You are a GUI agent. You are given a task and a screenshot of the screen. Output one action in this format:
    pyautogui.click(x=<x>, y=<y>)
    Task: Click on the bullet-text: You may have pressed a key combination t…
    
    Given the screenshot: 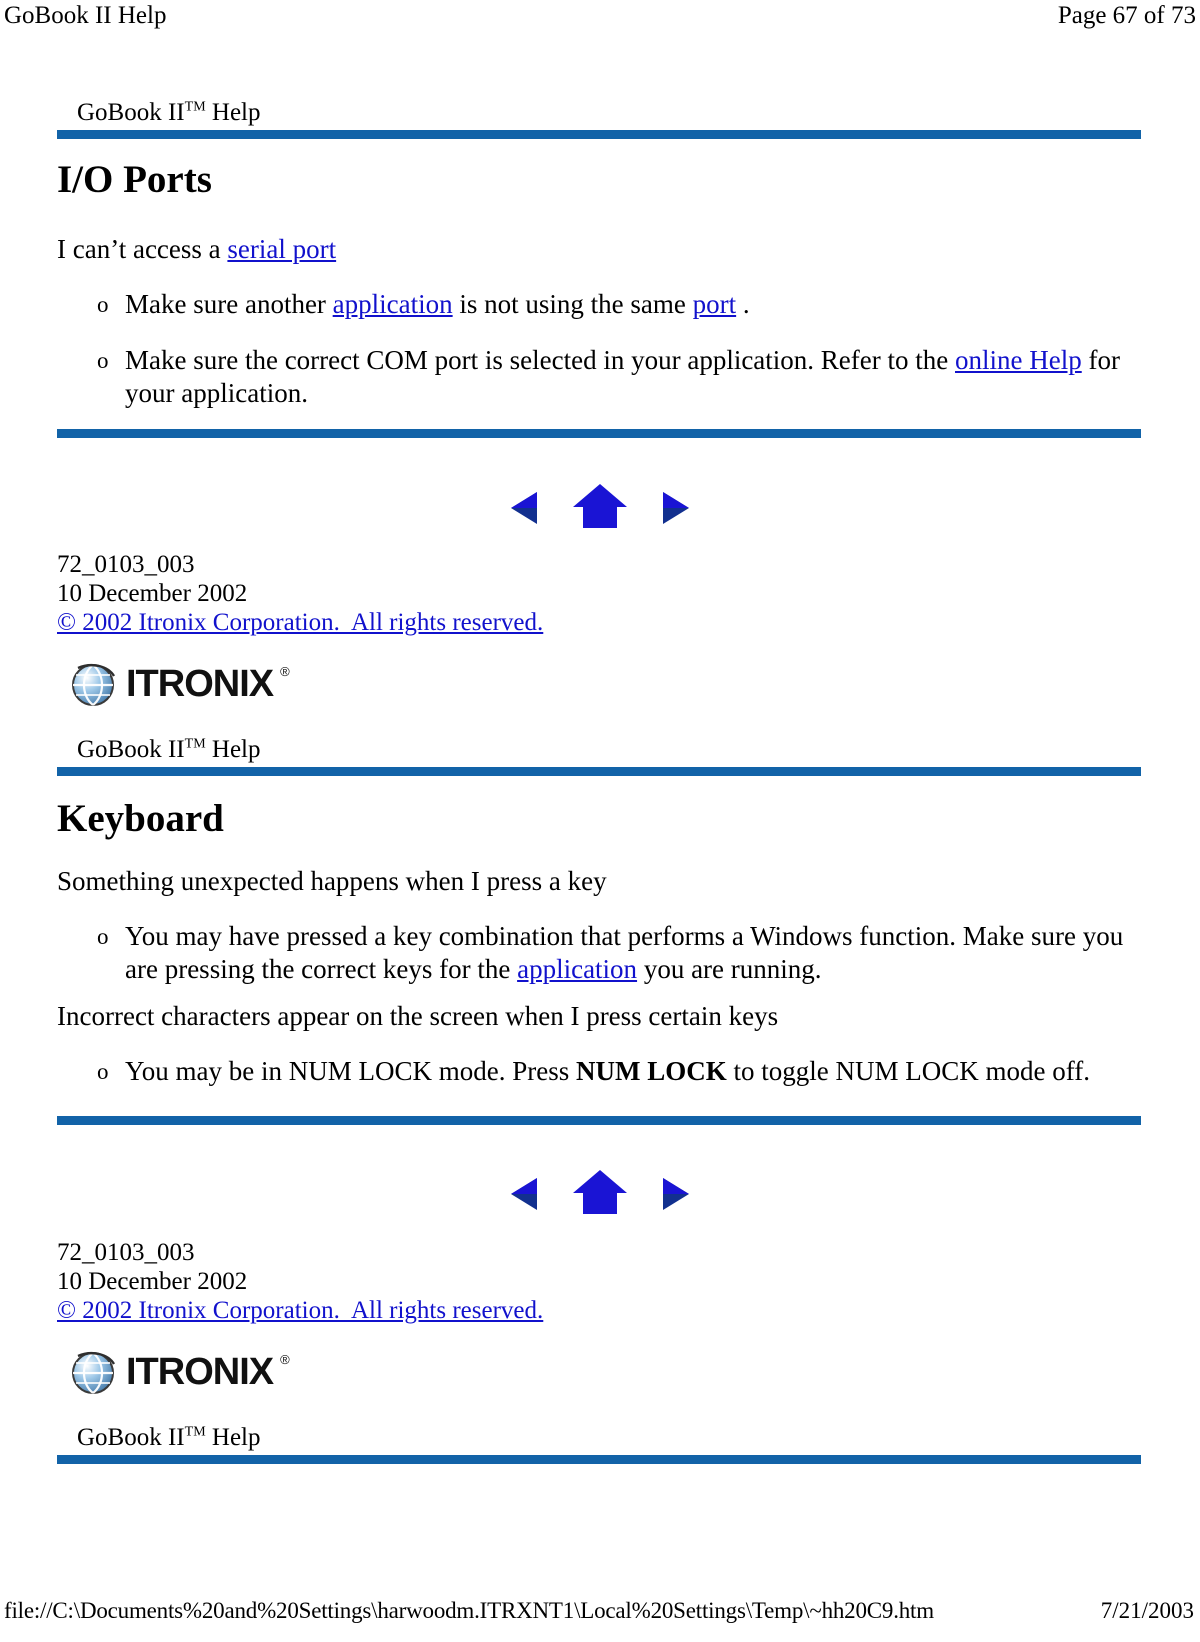 What is the action you would take?
    pyautogui.click(x=624, y=952)
    